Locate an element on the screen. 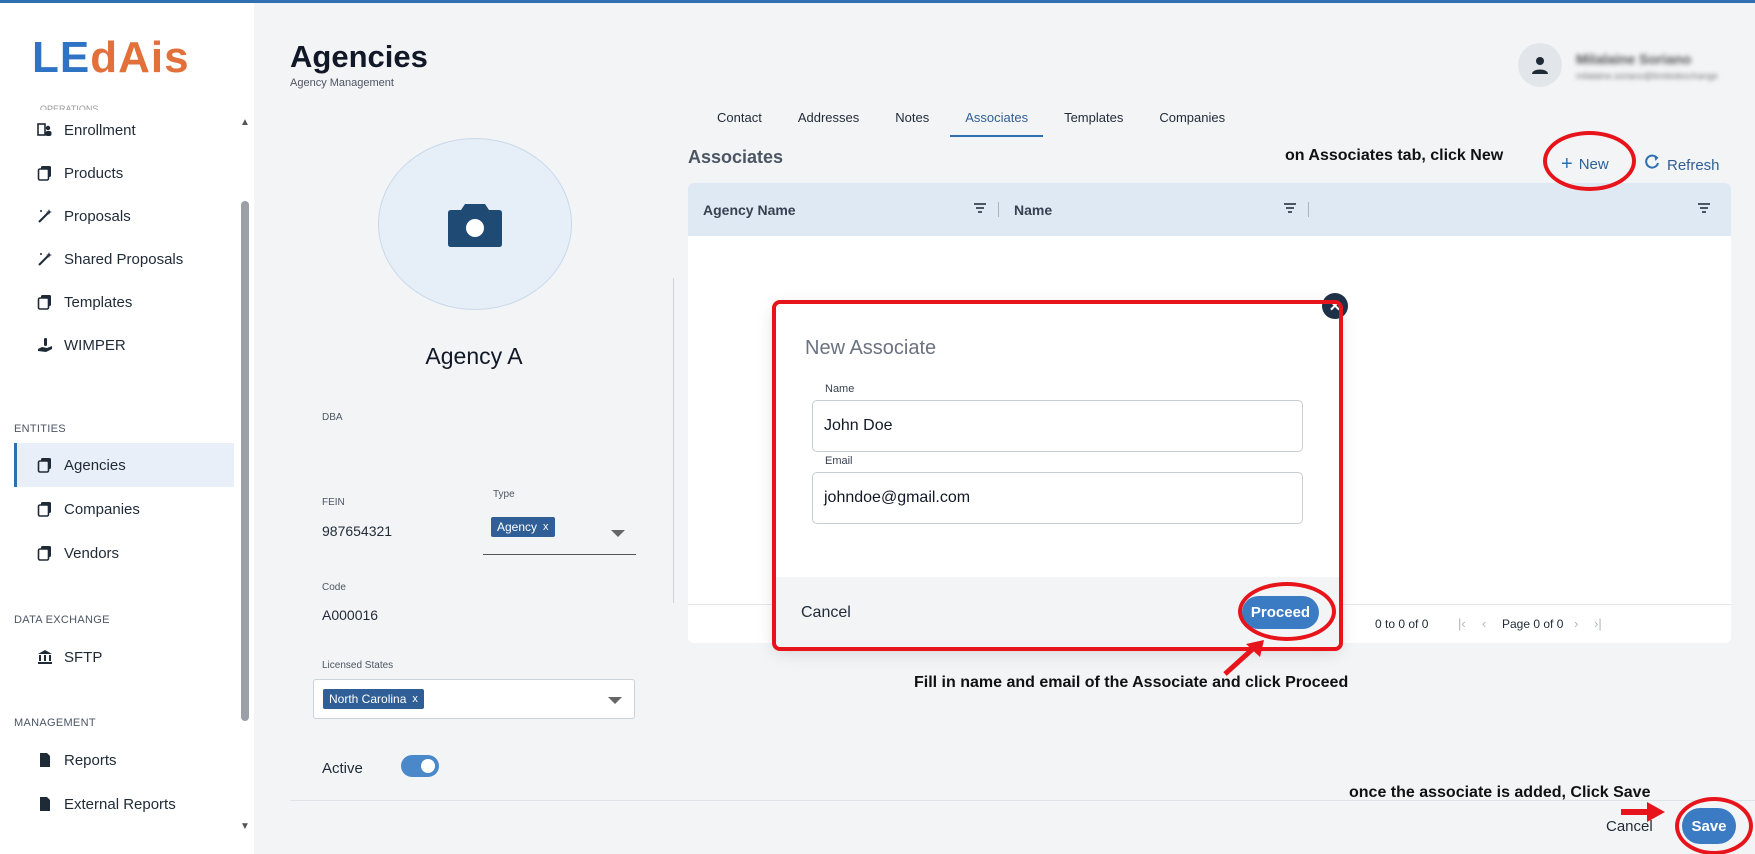  section-label-management: MANAGEMENT is located at coordinates (55, 723).